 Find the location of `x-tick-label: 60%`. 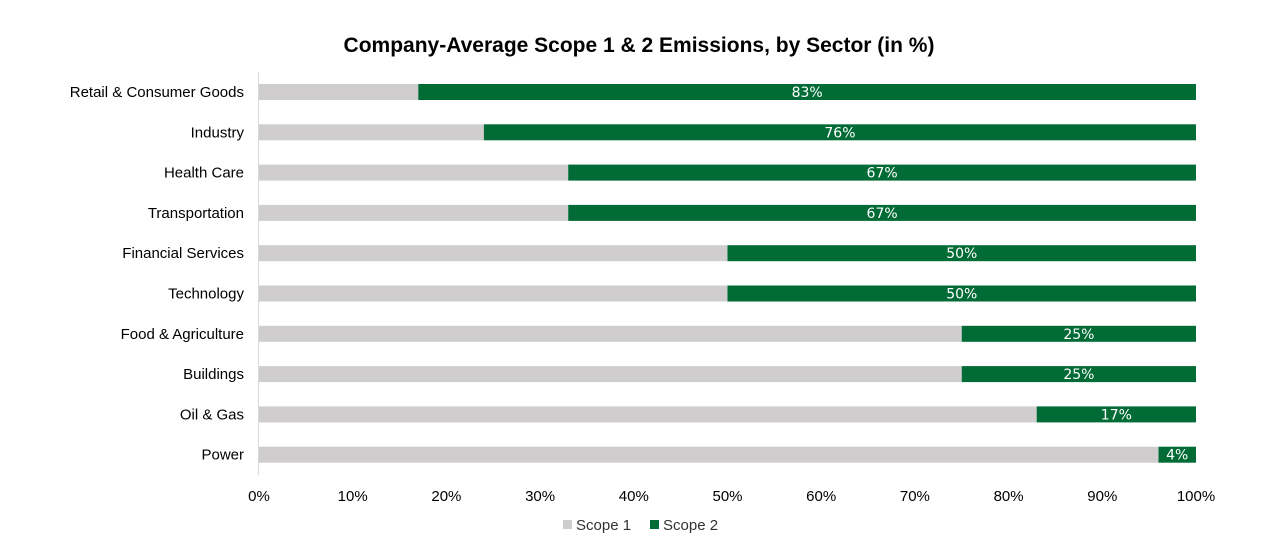

x-tick-label: 60% is located at coordinates (821, 496).